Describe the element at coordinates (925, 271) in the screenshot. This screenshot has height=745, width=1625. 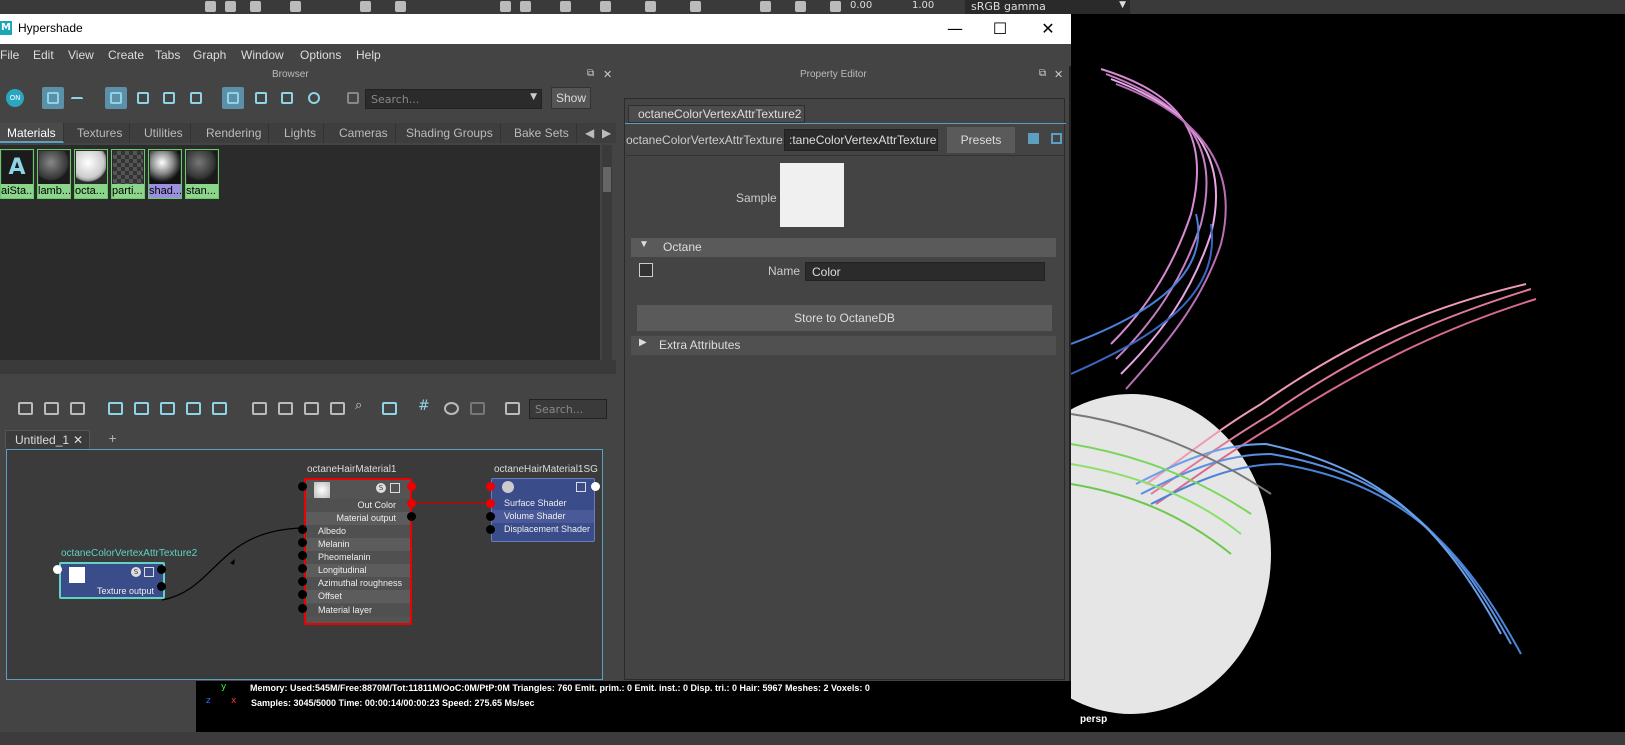
I see `name-input: Color` at that location.